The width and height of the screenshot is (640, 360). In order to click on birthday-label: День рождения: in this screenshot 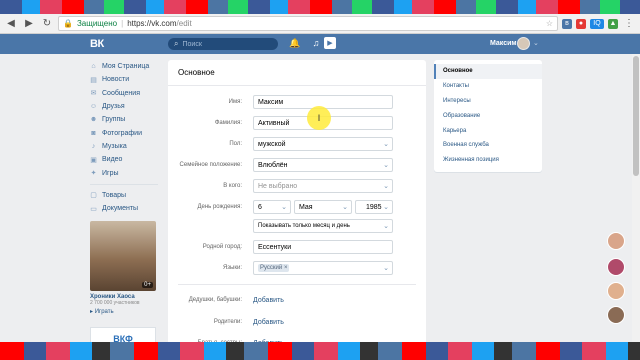, I will do `click(219, 207)`.